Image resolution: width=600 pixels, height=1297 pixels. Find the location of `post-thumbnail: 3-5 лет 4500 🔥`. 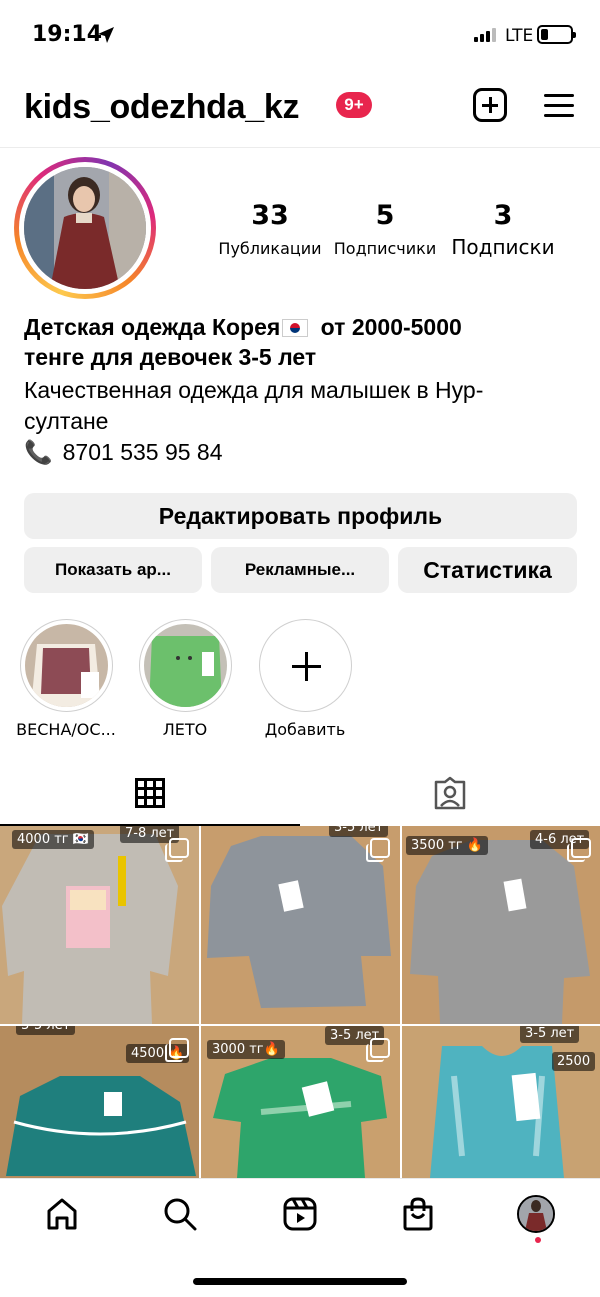

post-thumbnail: 3-5 лет 4500 🔥 is located at coordinates (99, 1102).